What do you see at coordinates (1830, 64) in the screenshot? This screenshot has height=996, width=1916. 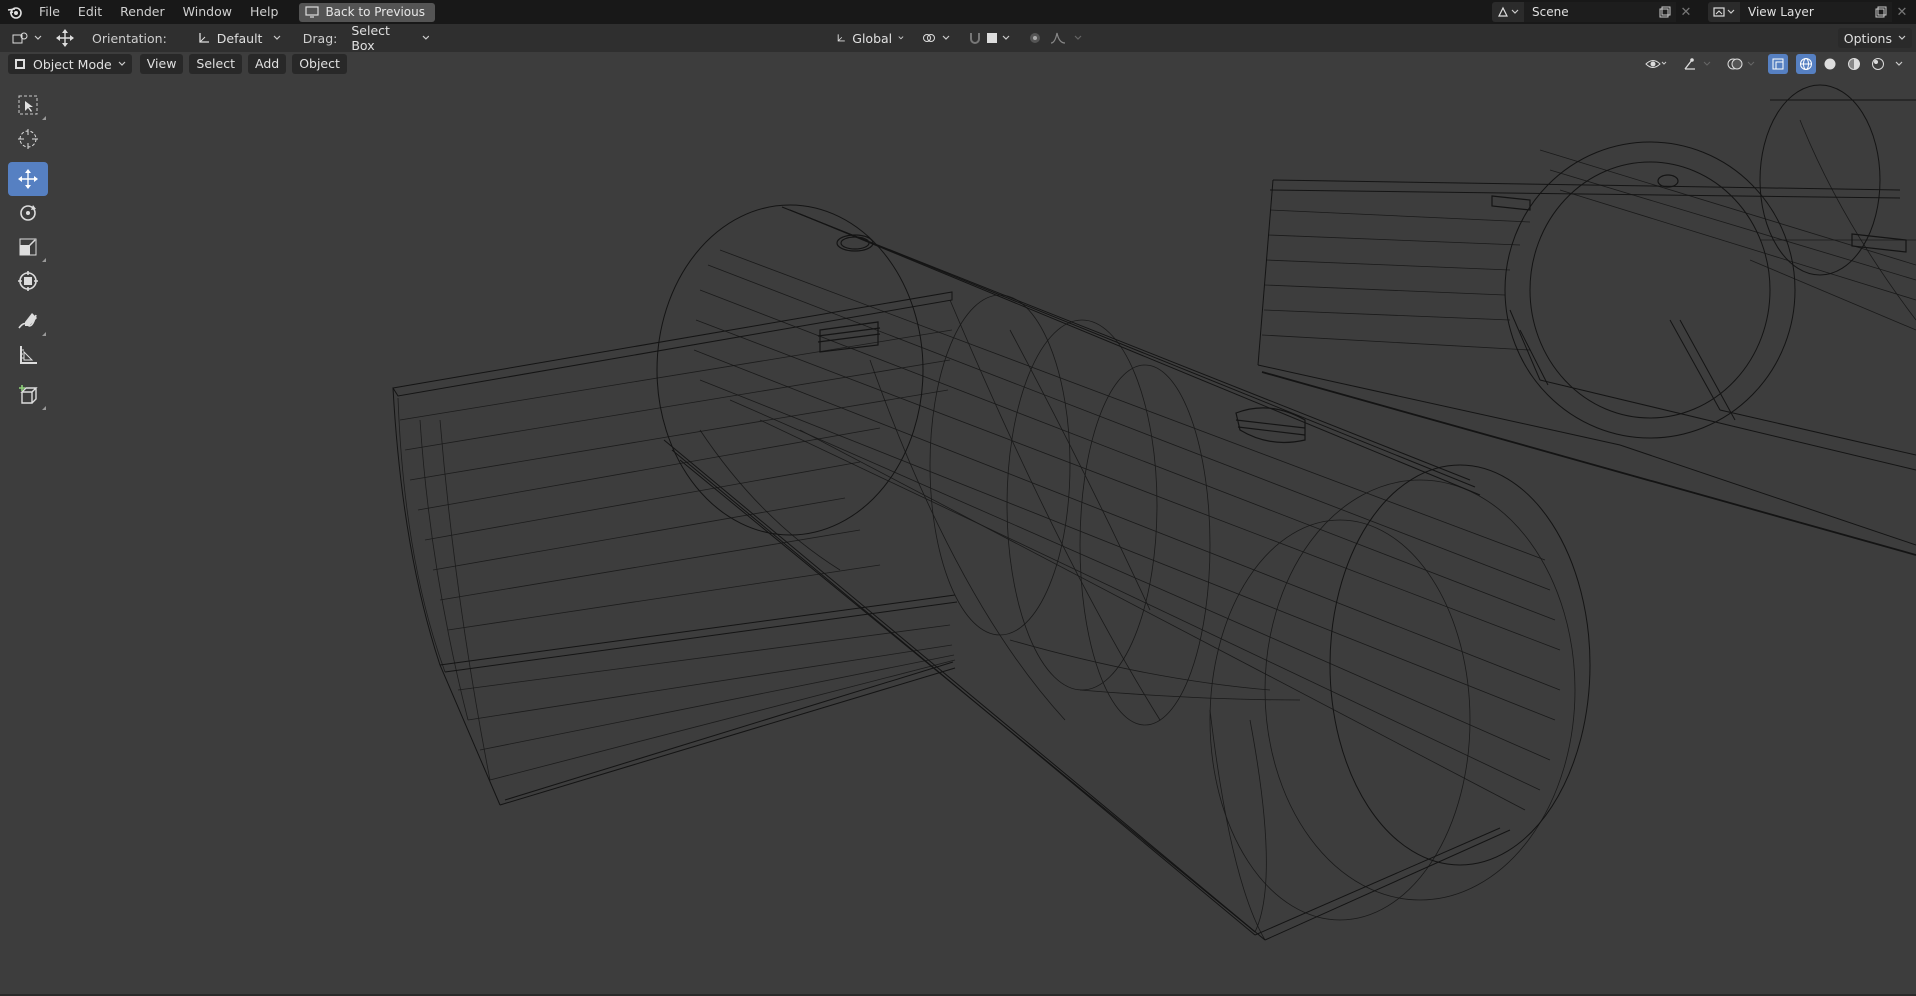 I see `solid-shading-icon` at bounding box center [1830, 64].